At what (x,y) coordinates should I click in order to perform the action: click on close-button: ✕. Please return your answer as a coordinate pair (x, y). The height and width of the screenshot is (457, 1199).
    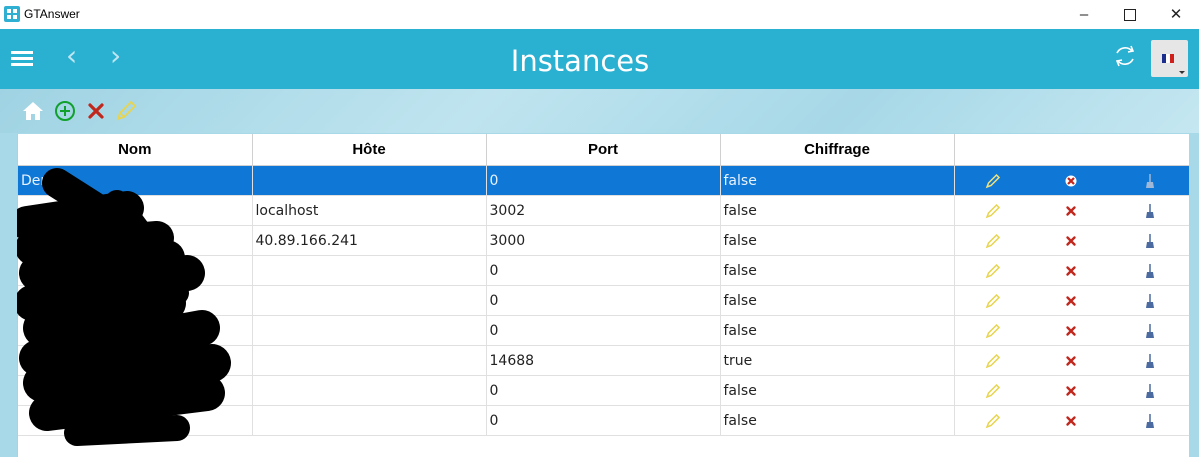
    Looking at the image, I should click on (1176, 14).